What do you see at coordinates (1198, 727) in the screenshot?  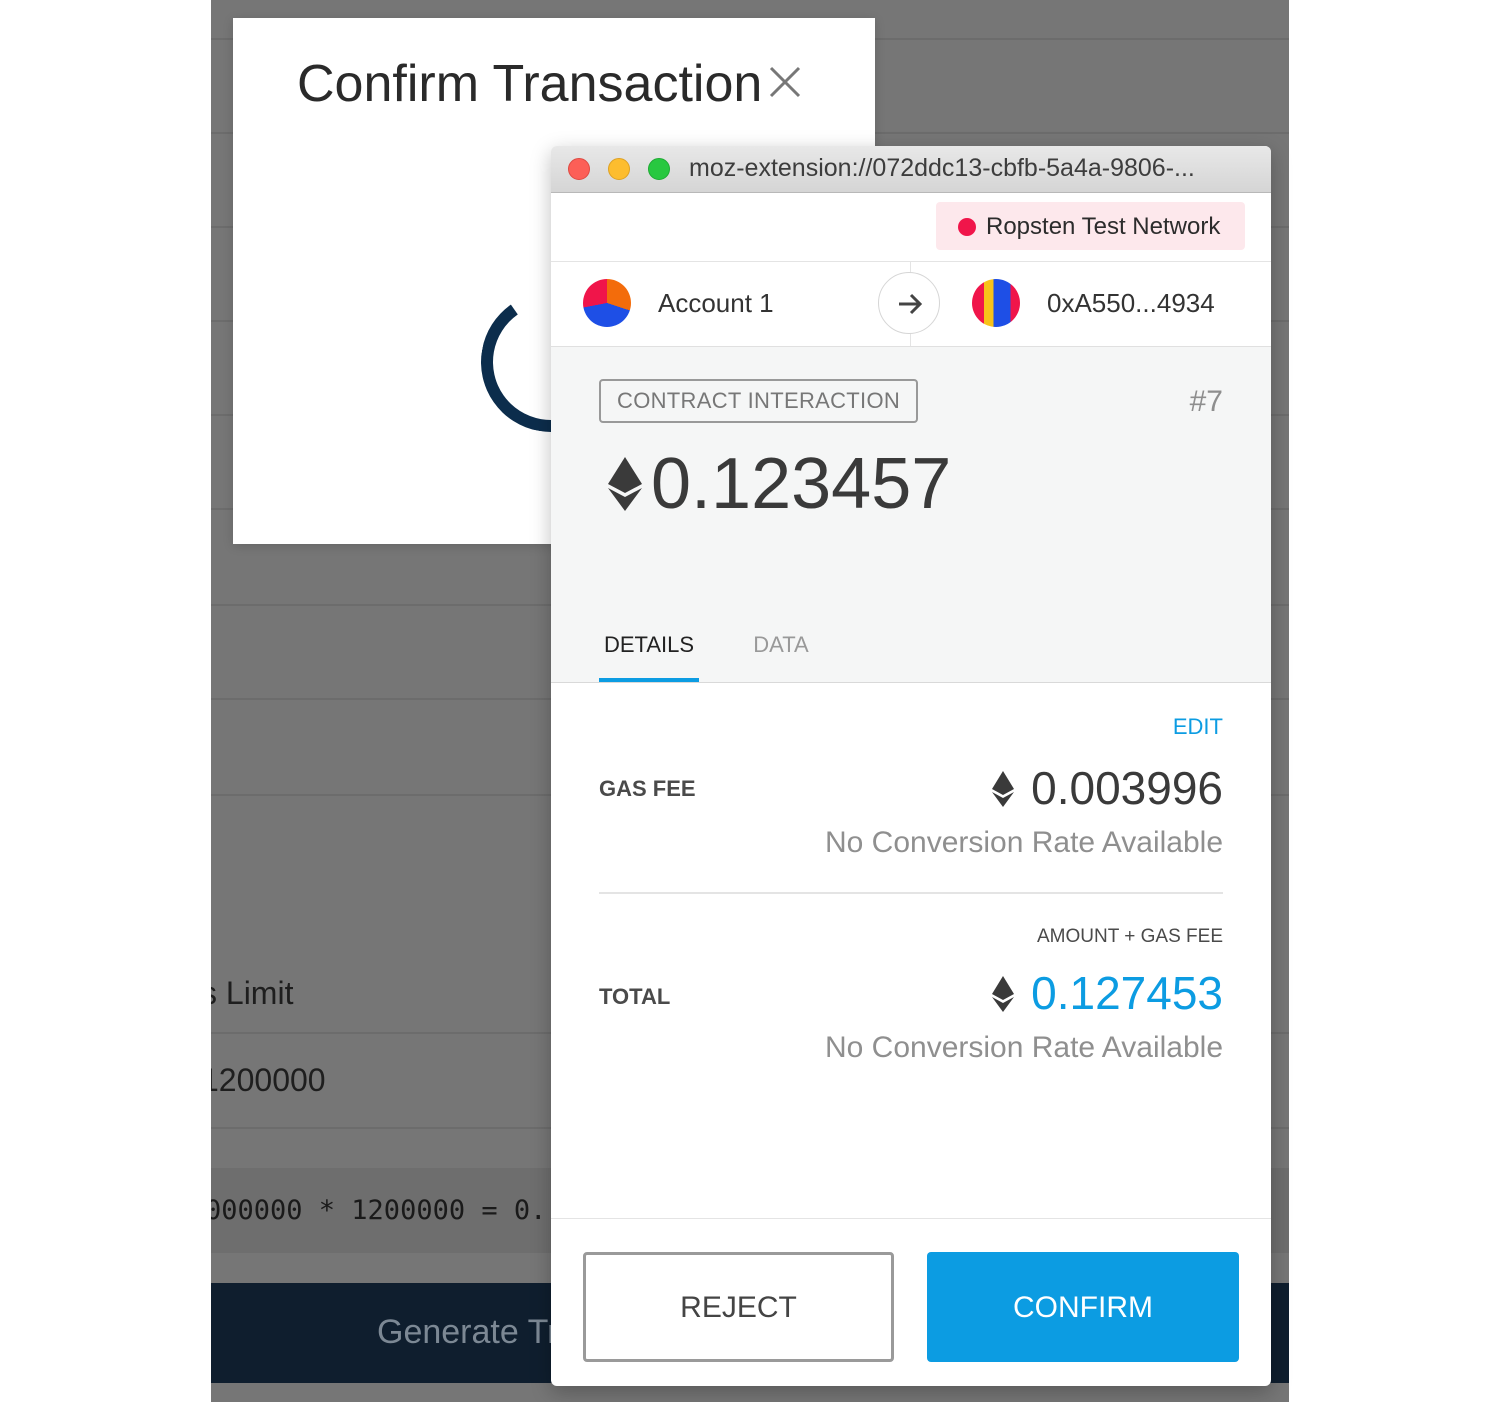 I see `edit-gas-link: EDIT` at bounding box center [1198, 727].